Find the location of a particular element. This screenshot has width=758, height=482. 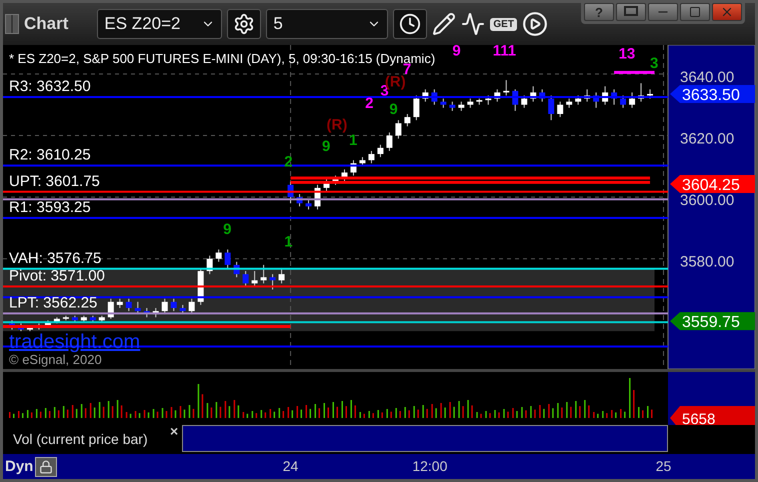

level-label: UPT: 3601.75 is located at coordinates (54, 181).